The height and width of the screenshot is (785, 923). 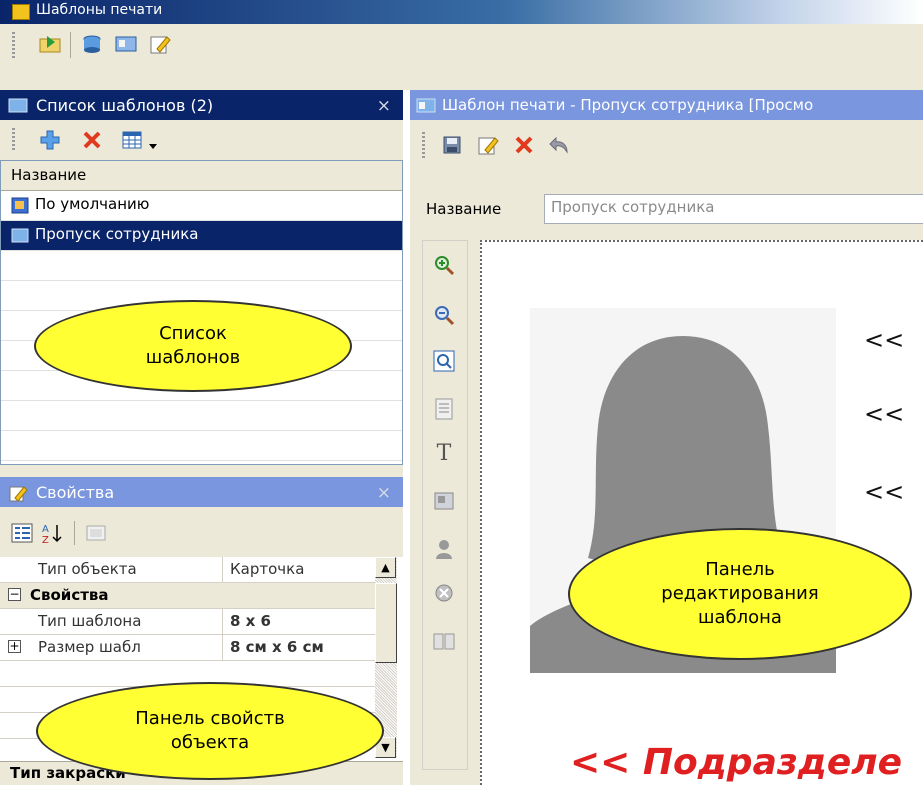 What do you see at coordinates (201, 236) in the screenshot?
I see `list-item-selected: Пропуск сотрудника` at bounding box center [201, 236].